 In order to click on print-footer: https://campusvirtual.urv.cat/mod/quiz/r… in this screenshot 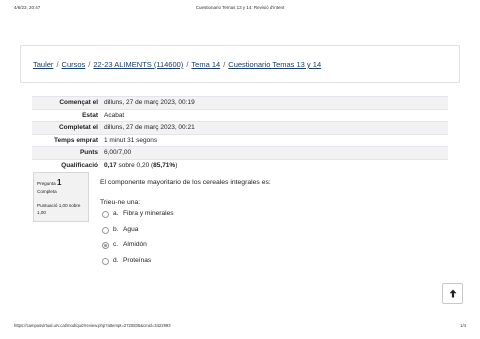, I will do `click(240, 327)`.